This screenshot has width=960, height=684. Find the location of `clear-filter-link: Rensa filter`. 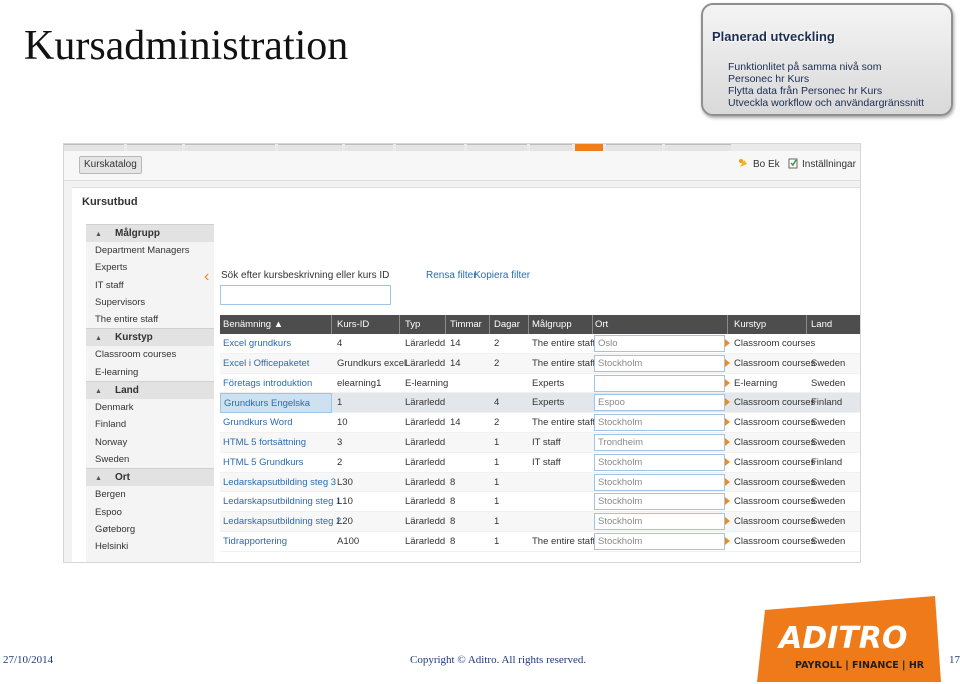

clear-filter-link: Rensa filter is located at coordinates (451, 275).